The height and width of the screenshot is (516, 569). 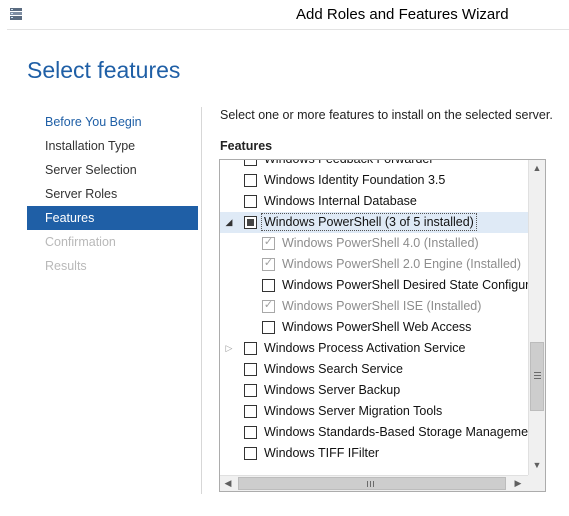 What do you see at coordinates (284, 14) in the screenshot?
I see `title-bar: Add Roles and Features Wizard` at bounding box center [284, 14].